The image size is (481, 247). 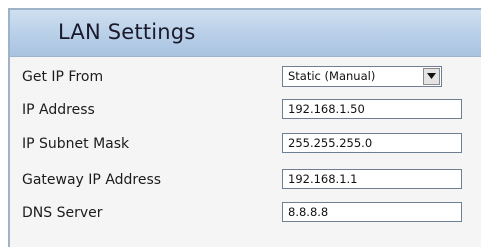 I want to click on get-ip-from-select: Static (Manual), so click(x=362, y=76).